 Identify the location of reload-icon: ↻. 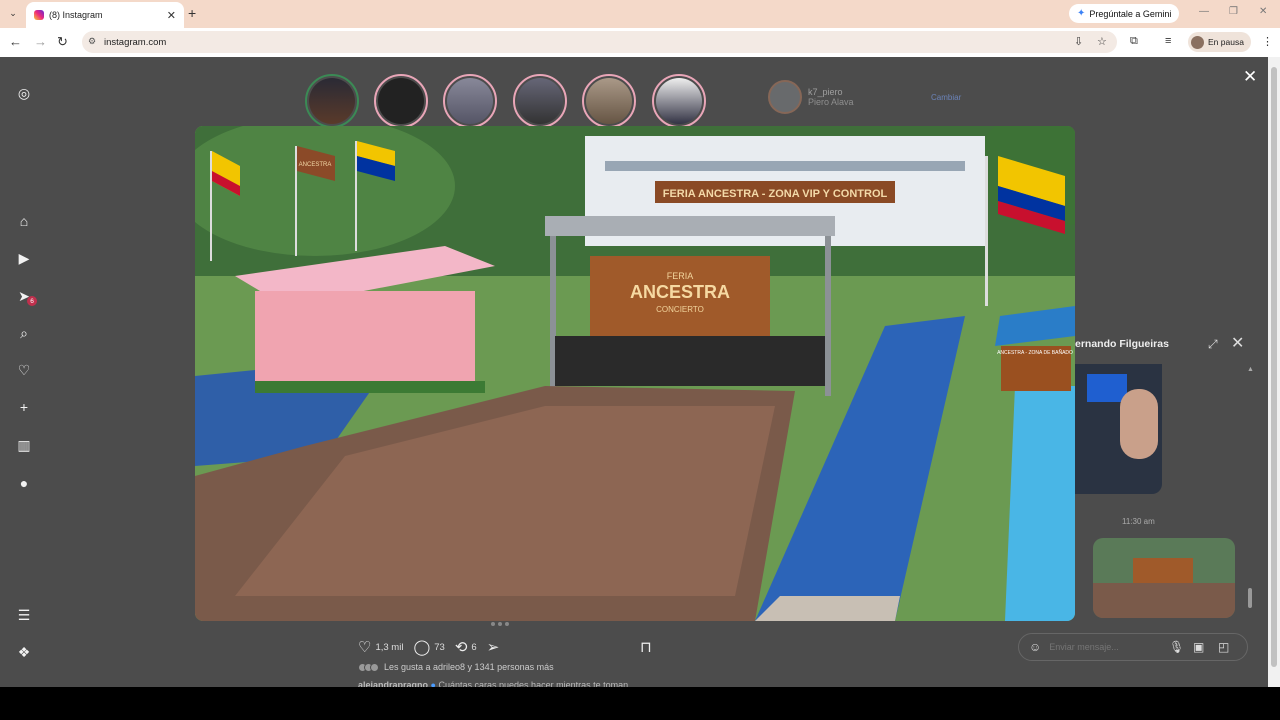
(62, 42).